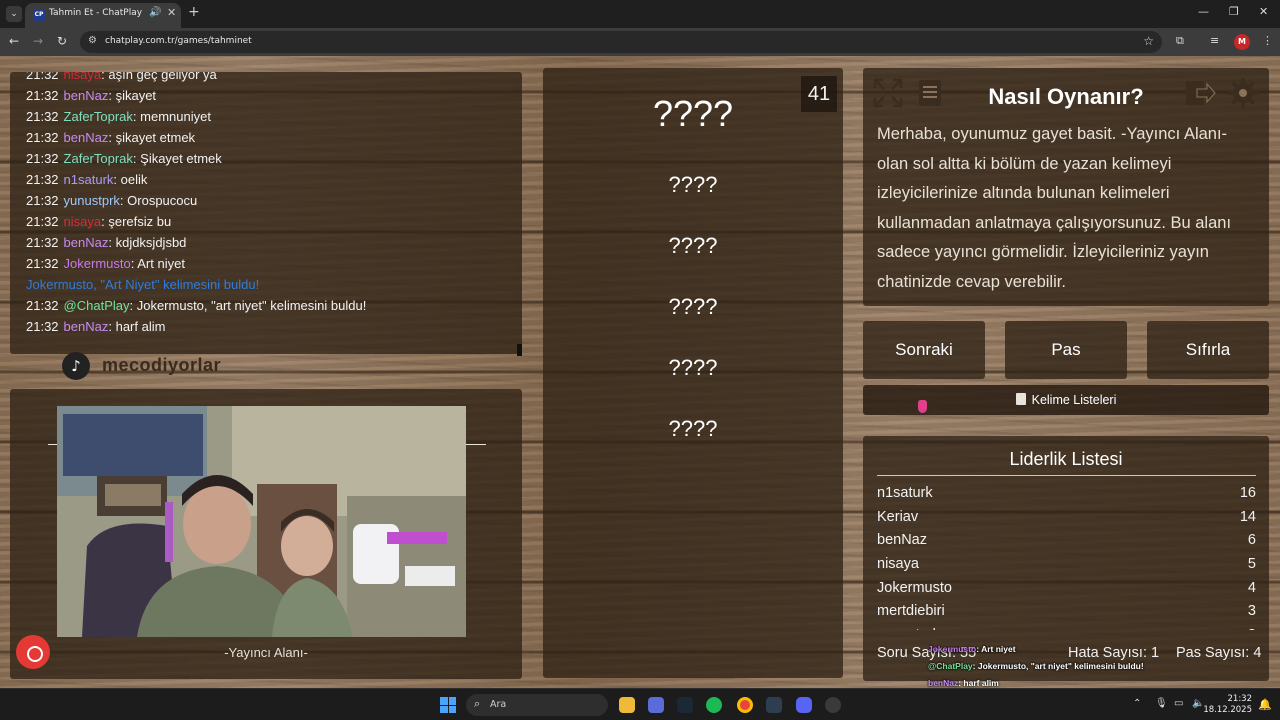  Describe the element at coordinates (14, 14) in the screenshot. I see `tab-search-button: ⌄` at that location.